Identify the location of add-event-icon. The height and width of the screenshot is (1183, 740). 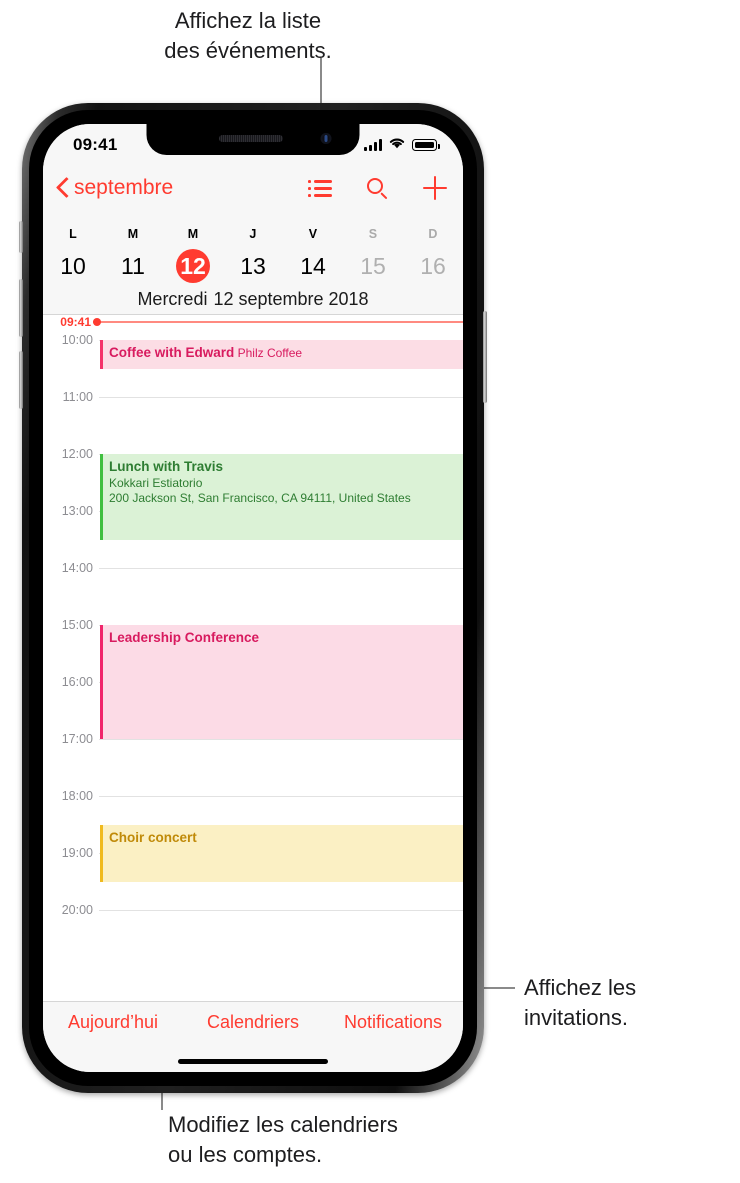
(435, 188).